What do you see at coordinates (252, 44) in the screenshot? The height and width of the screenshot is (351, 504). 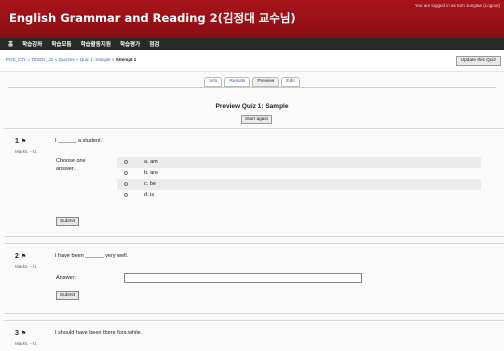 I see `main-navbar: 홈 학습강좌 학습모둠 학습활동지원 학습평가 점검` at bounding box center [252, 44].